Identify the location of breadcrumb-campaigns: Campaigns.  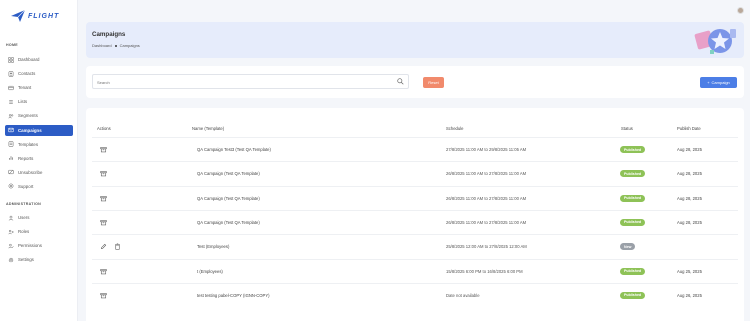
(129, 45).